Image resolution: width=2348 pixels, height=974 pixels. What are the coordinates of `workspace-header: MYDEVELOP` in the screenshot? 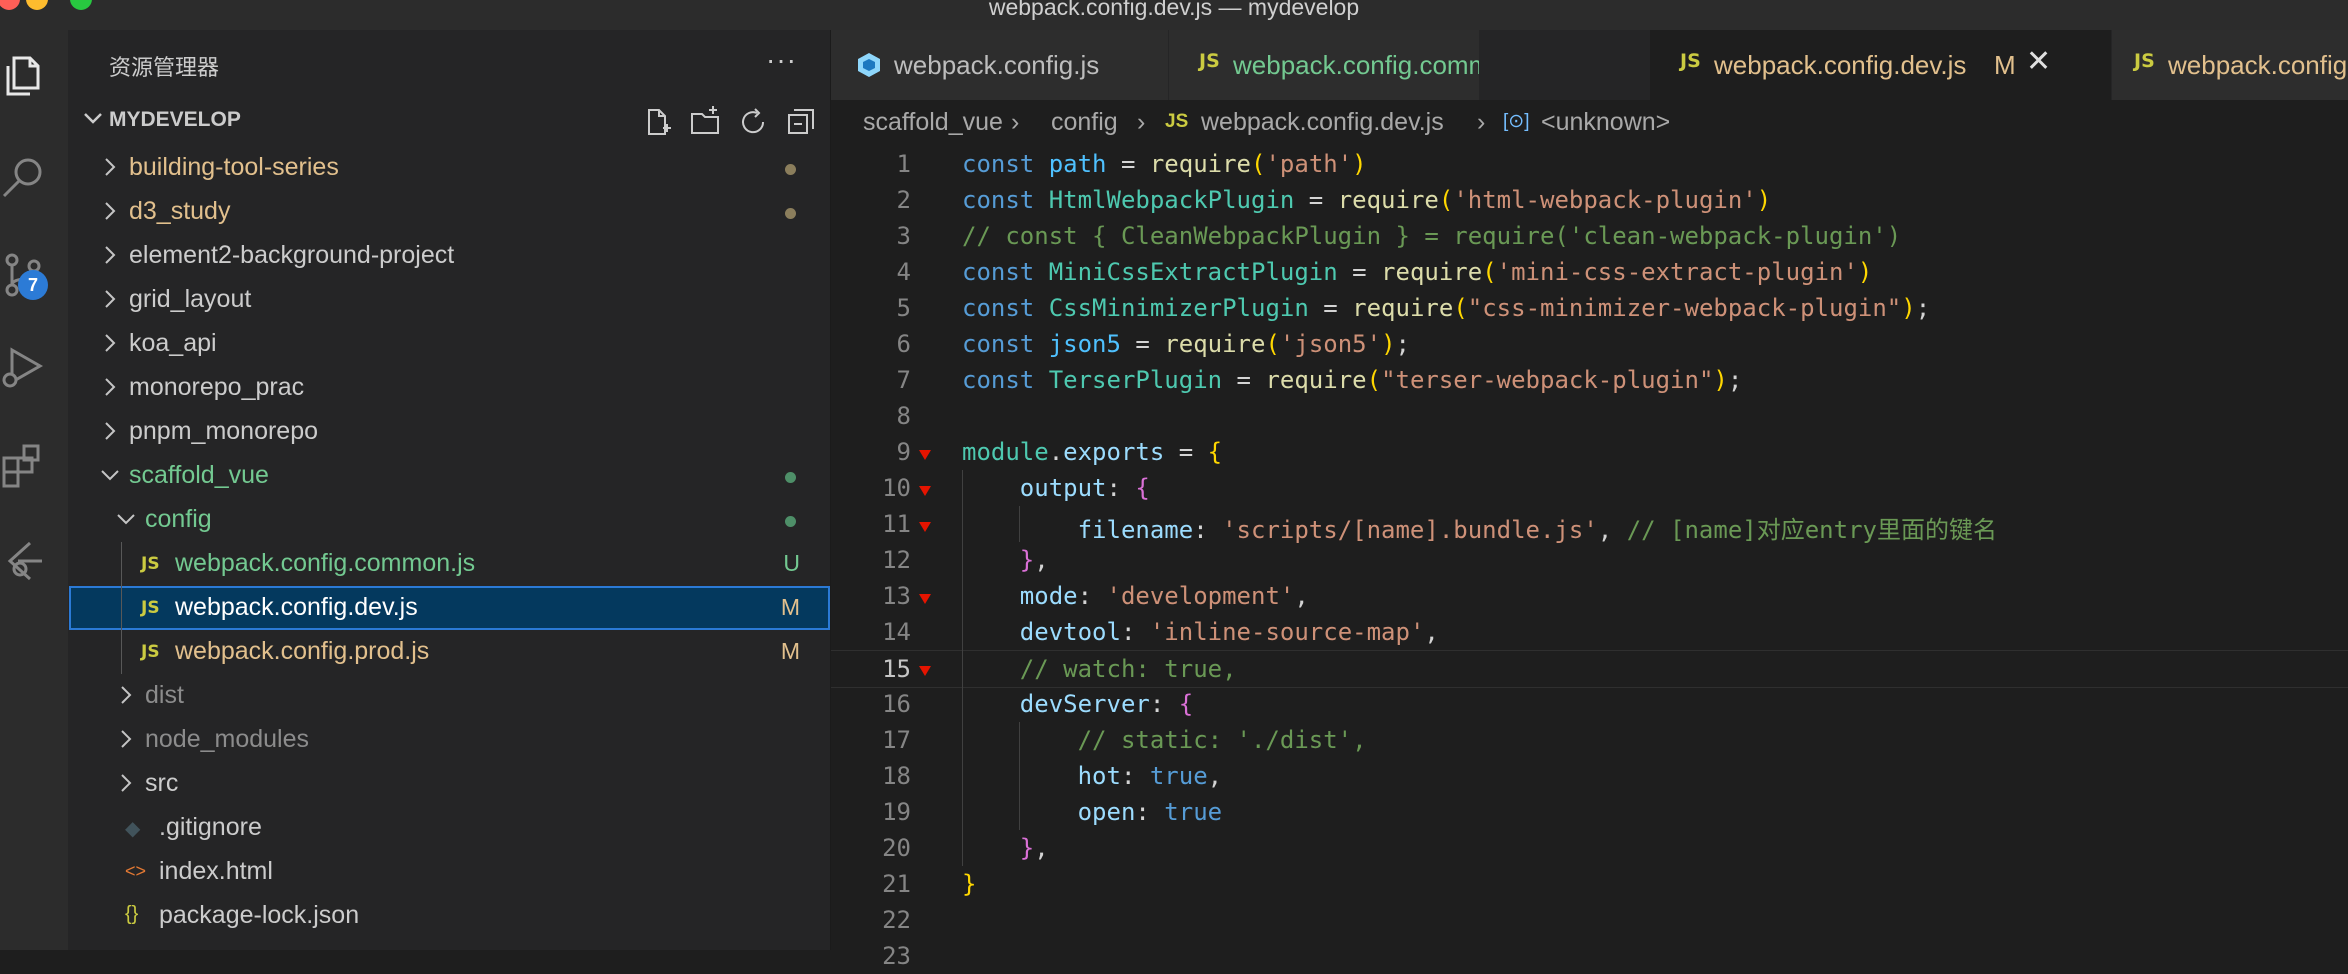 It's located at (449, 120).